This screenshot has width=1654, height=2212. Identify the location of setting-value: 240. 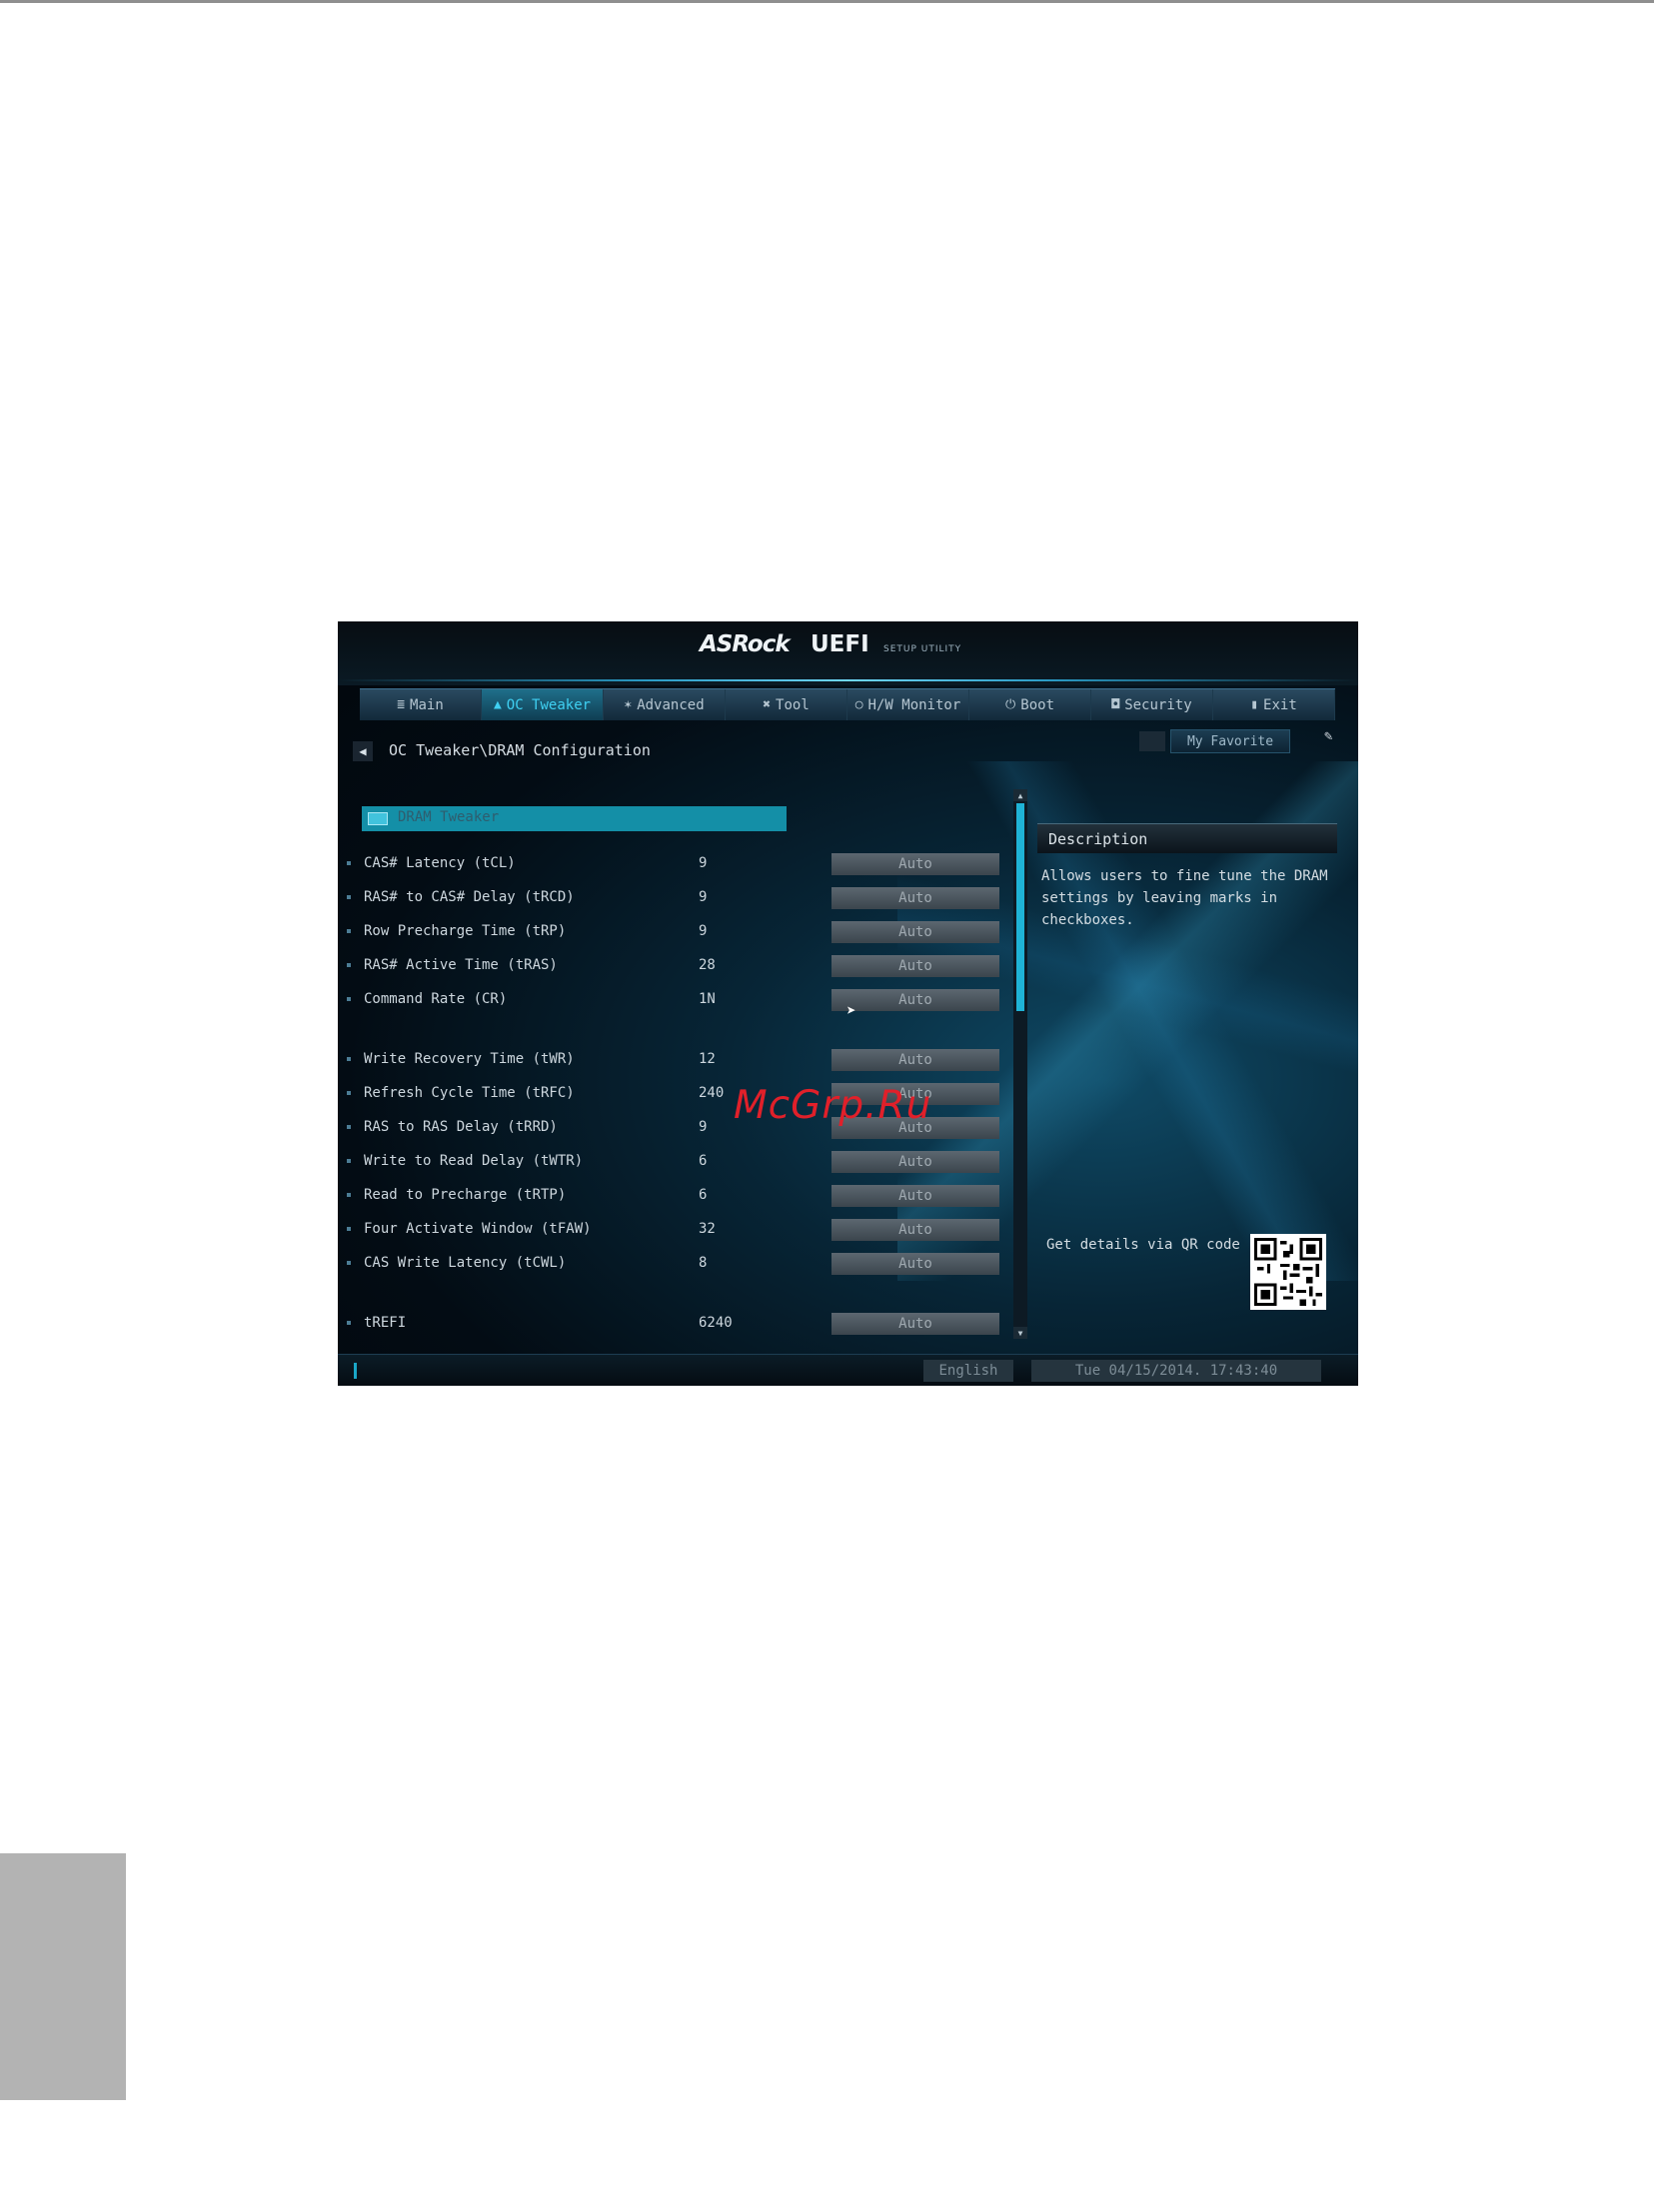
(712, 1093).